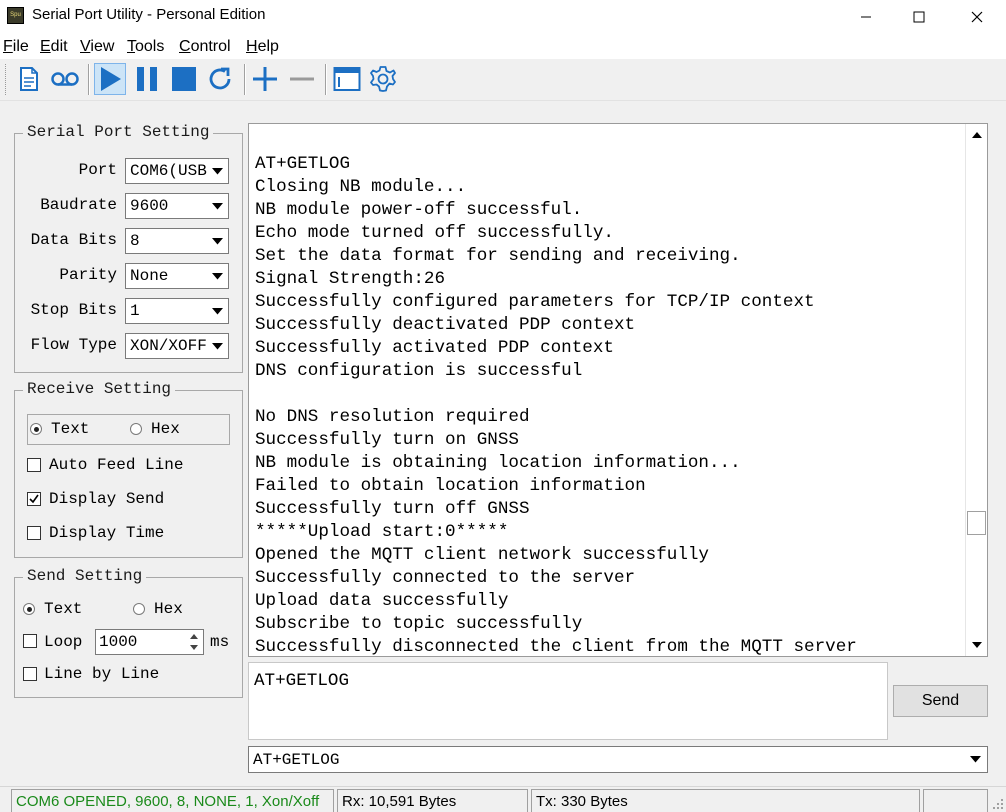 This screenshot has width=1006, height=812. I want to click on receive-log-line: Signal Strength:26, so click(350, 279).